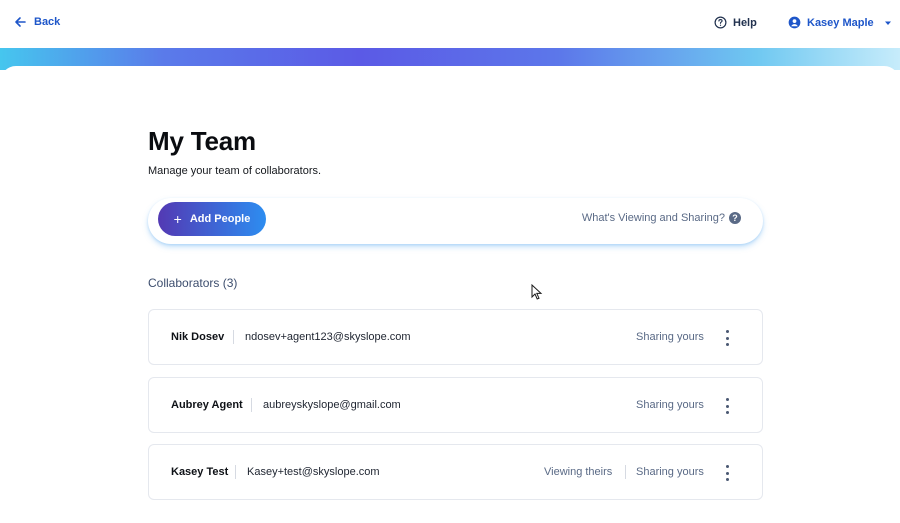 The width and height of the screenshot is (900, 523). I want to click on chevron-down-icon, so click(887, 23).